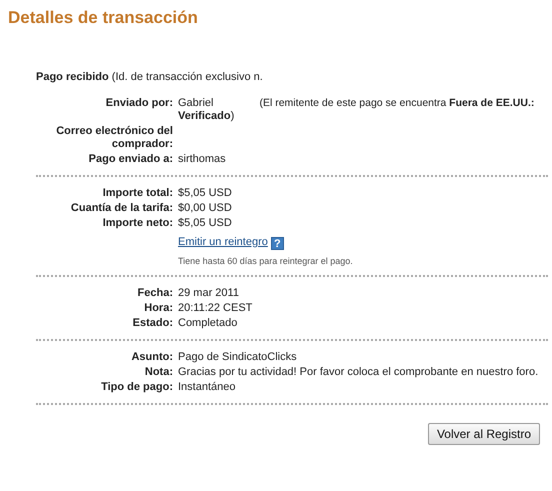 Image resolution: width=552 pixels, height=491 pixels. Describe the element at coordinates (137, 387) in the screenshot. I see `field-label: Tipo de pago:` at that location.